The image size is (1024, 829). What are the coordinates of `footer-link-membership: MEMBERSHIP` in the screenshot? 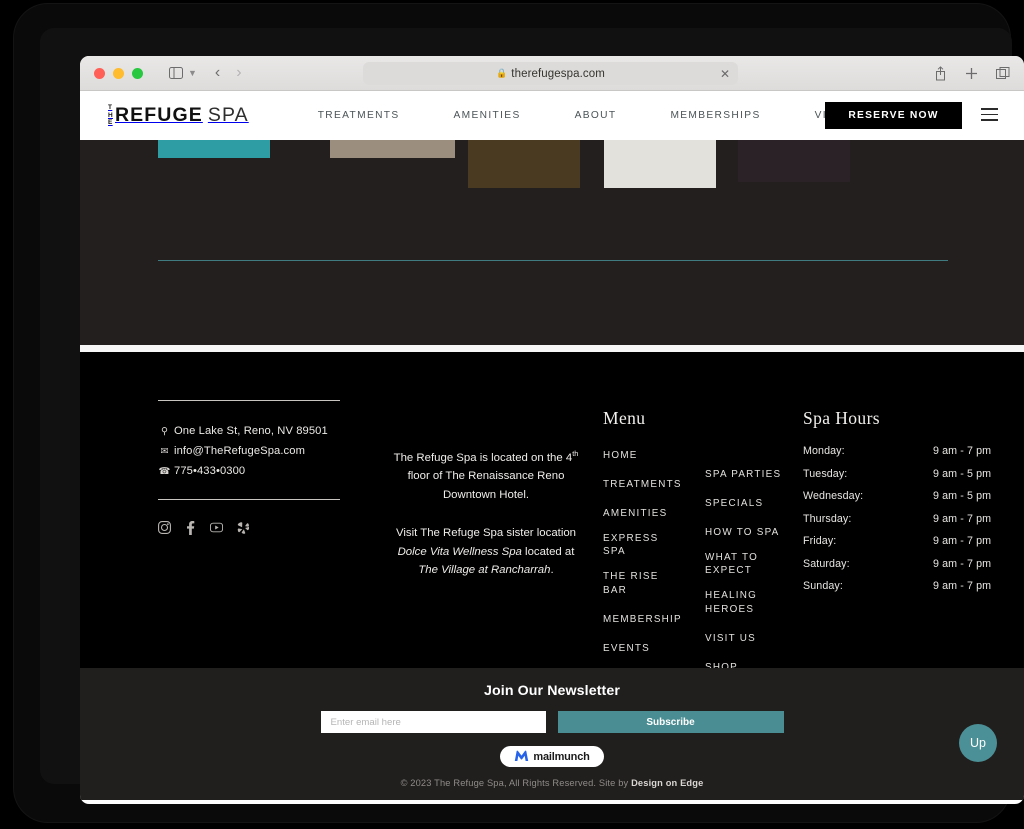 It's located at (642, 619).